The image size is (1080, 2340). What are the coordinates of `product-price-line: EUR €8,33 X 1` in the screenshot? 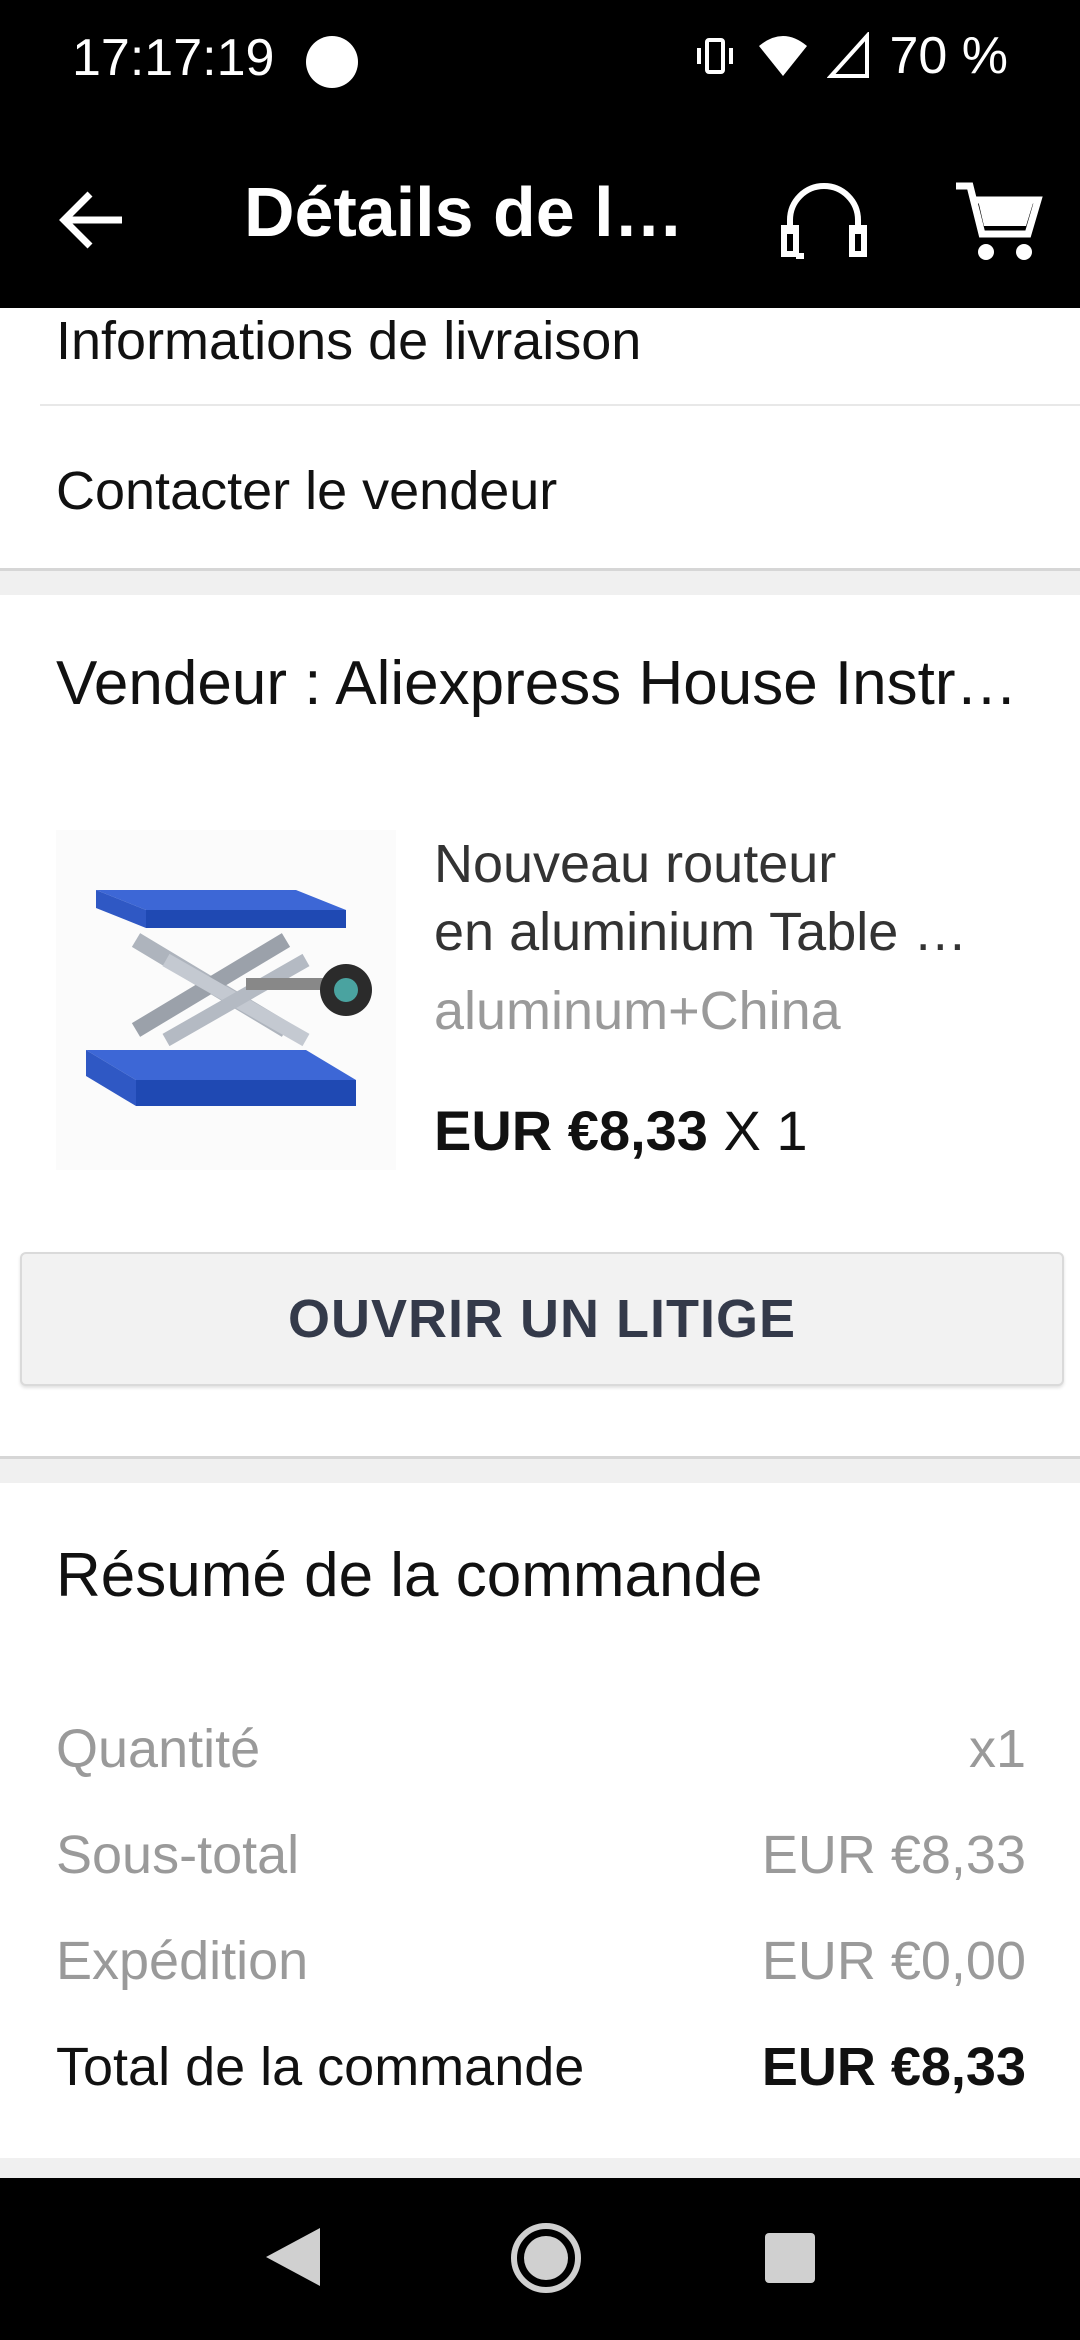 It's located at (621, 1130).